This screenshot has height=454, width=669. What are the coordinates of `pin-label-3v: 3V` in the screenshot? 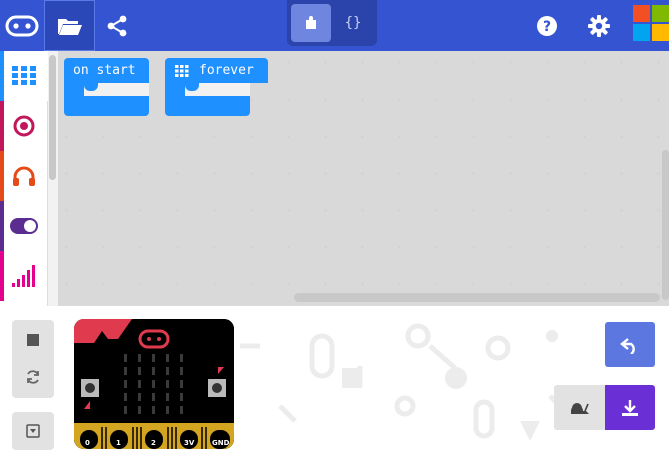 It's located at (189, 443).